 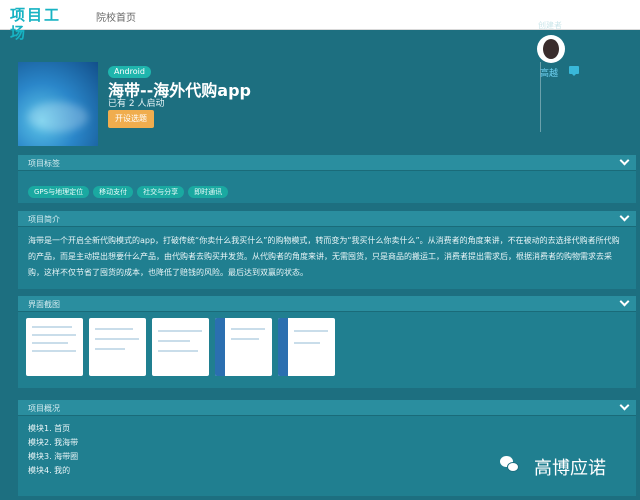 I want to click on tag-list: GPS与地理定位 移动支付 社交与分享 即时通讯, so click(x=130, y=188).